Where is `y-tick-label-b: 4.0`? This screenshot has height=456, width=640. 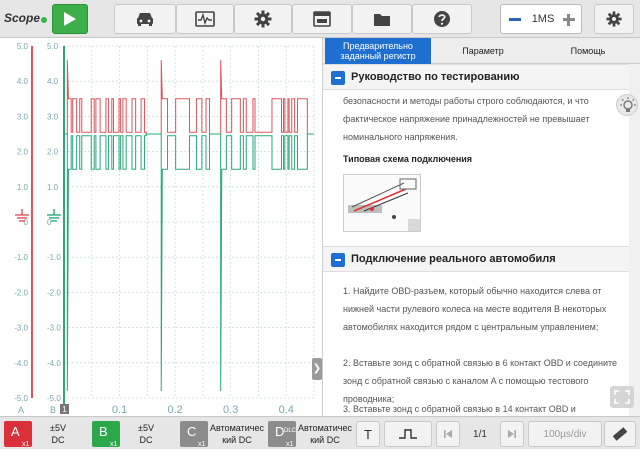
y-tick-label-b: 4.0 is located at coordinates (53, 81).